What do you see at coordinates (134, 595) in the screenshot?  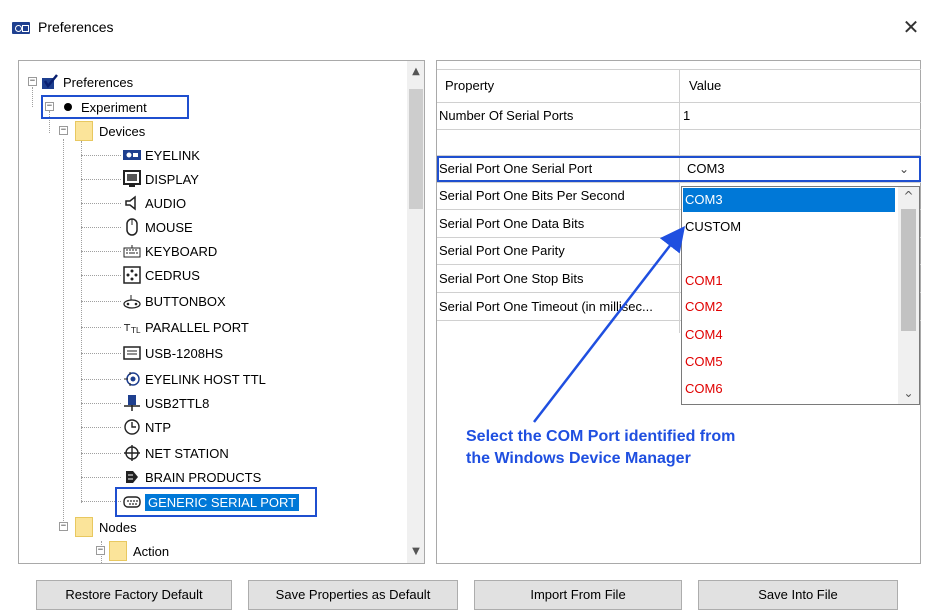 I see `restore-factory-default-button: Restore Factory Default` at bounding box center [134, 595].